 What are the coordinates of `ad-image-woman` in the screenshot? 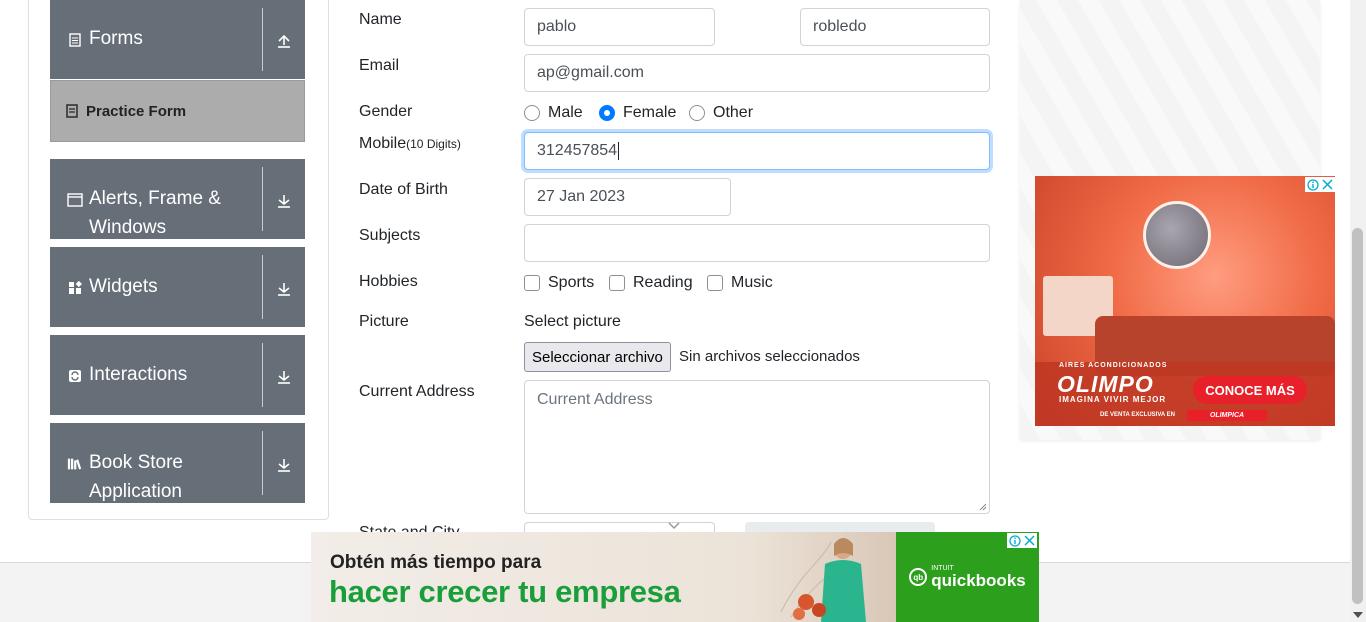 It's located at (823, 580).